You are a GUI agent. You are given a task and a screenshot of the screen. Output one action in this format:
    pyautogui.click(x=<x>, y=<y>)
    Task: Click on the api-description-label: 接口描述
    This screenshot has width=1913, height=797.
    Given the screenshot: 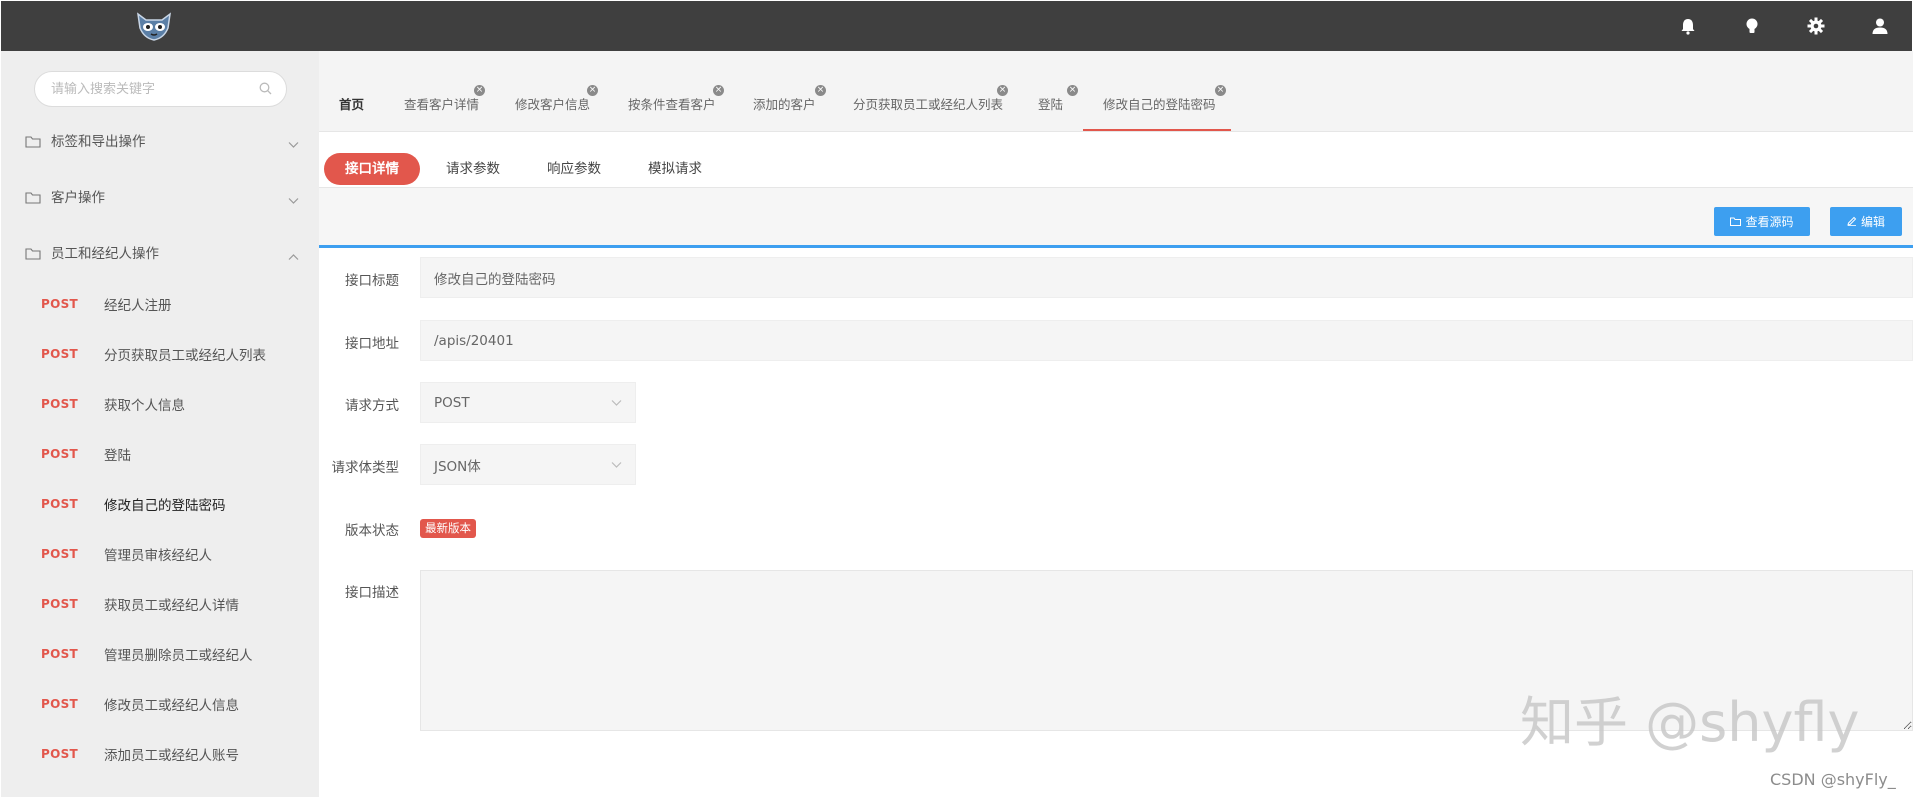 What is the action you would take?
    pyautogui.click(x=372, y=593)
    